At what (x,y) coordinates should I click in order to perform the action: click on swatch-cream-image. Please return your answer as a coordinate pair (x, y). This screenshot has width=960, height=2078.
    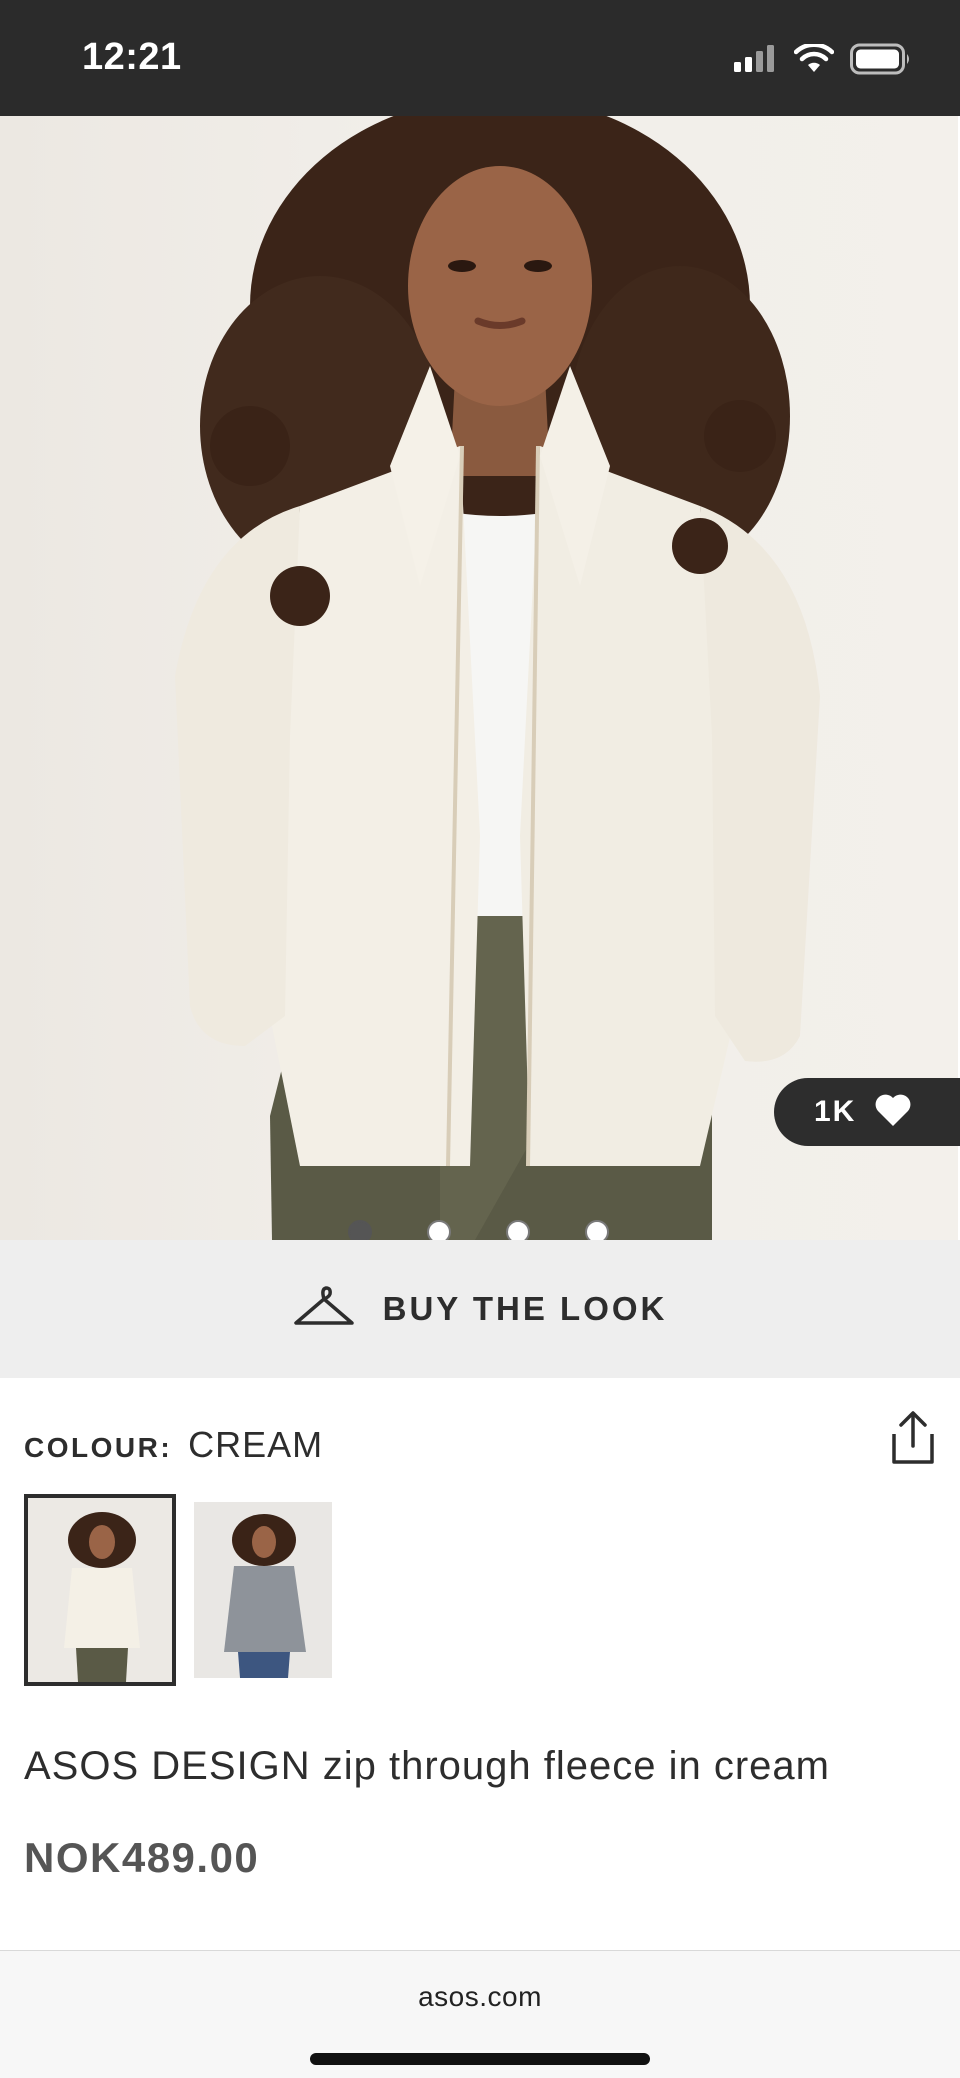
    Looking at the image, I should click on (100, 1590).